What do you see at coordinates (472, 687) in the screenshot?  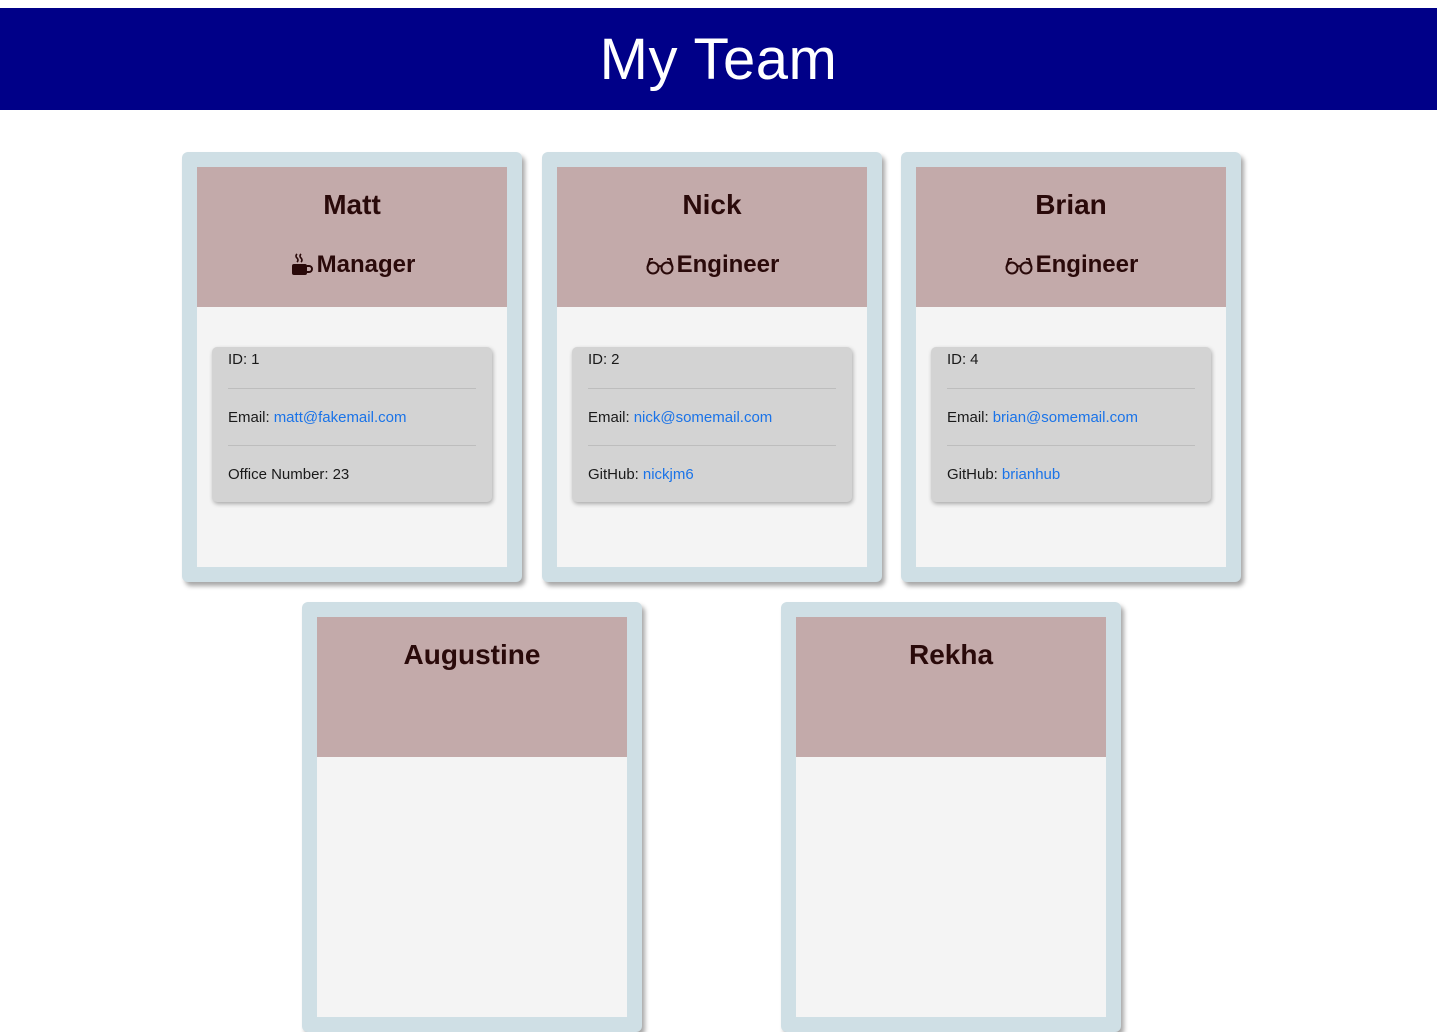 I see `card-header: Augustine` at bounding box center [472, 687].